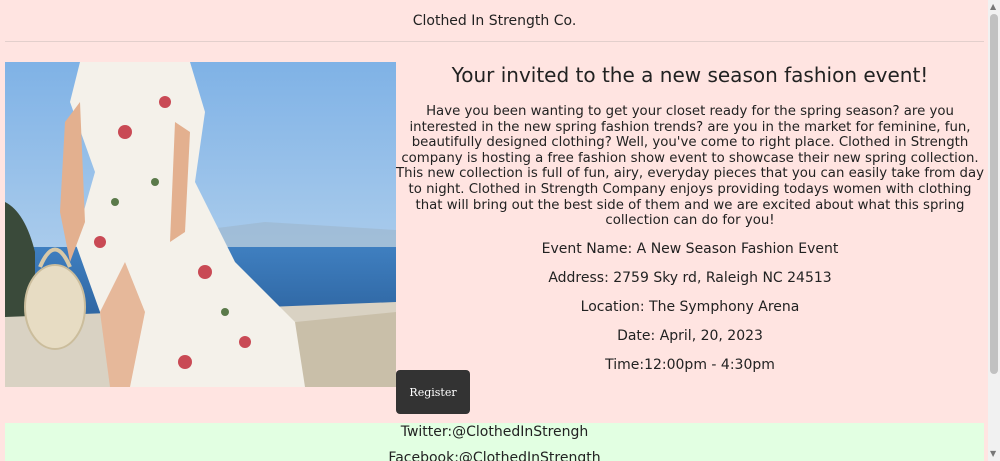 The height and width of the screenshot is (461, 1000). I want to click on event-date: Date: April, 20, 2023, so click(690, 335).